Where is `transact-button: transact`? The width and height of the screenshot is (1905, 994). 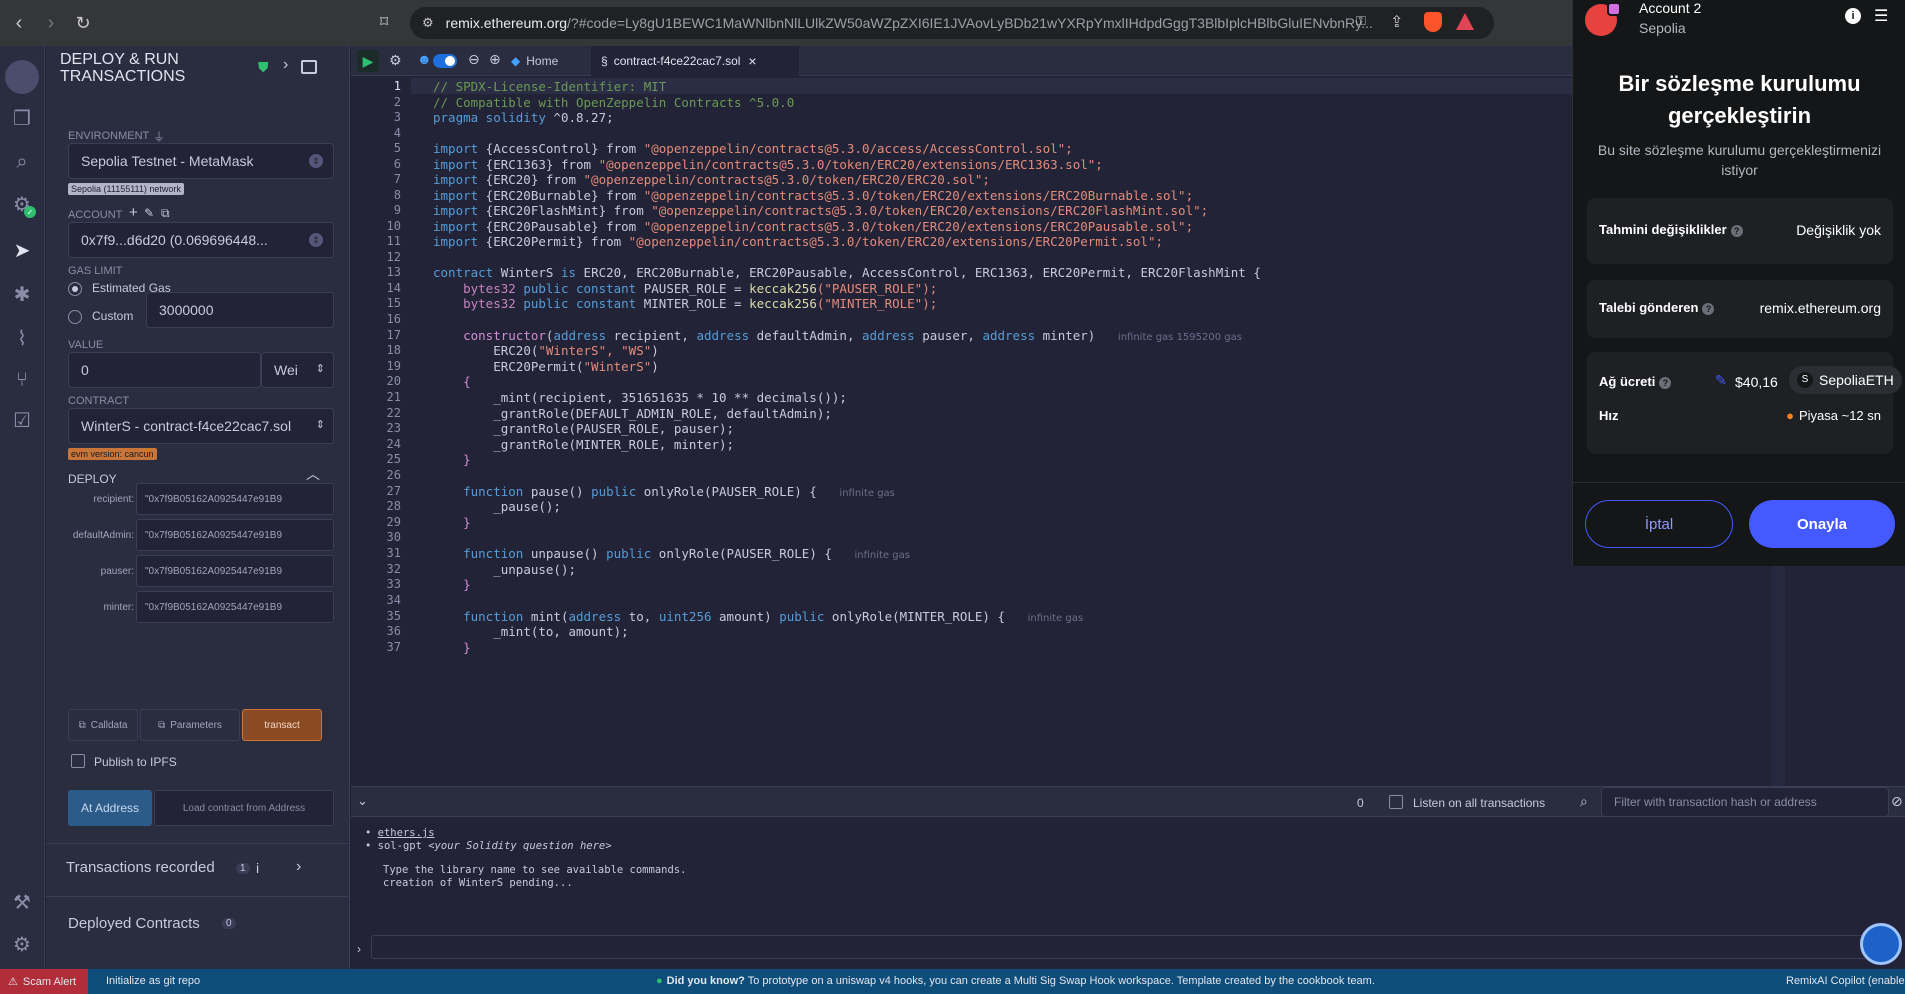 transact-button: transact is located at coordinates (282, 725).